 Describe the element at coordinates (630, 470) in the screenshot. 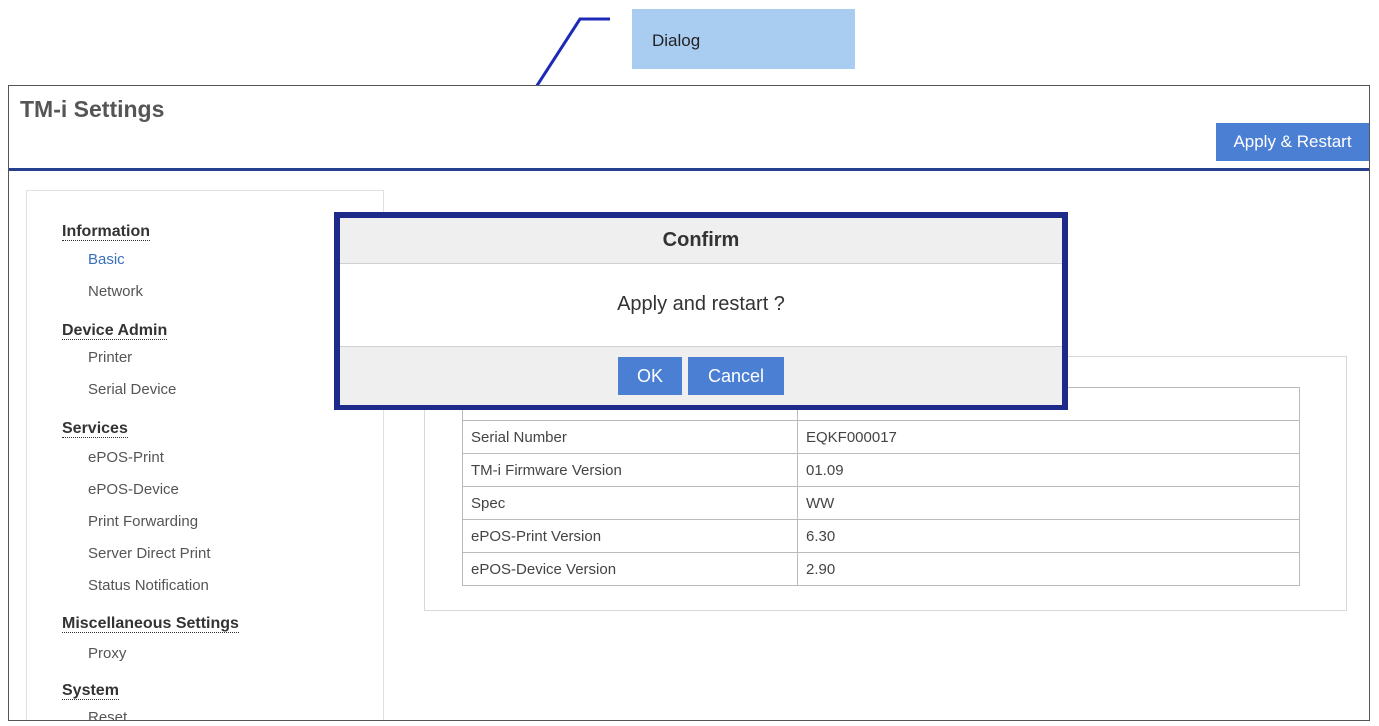

I see `table-key-cell: TM-i Firmware Version` at that location.